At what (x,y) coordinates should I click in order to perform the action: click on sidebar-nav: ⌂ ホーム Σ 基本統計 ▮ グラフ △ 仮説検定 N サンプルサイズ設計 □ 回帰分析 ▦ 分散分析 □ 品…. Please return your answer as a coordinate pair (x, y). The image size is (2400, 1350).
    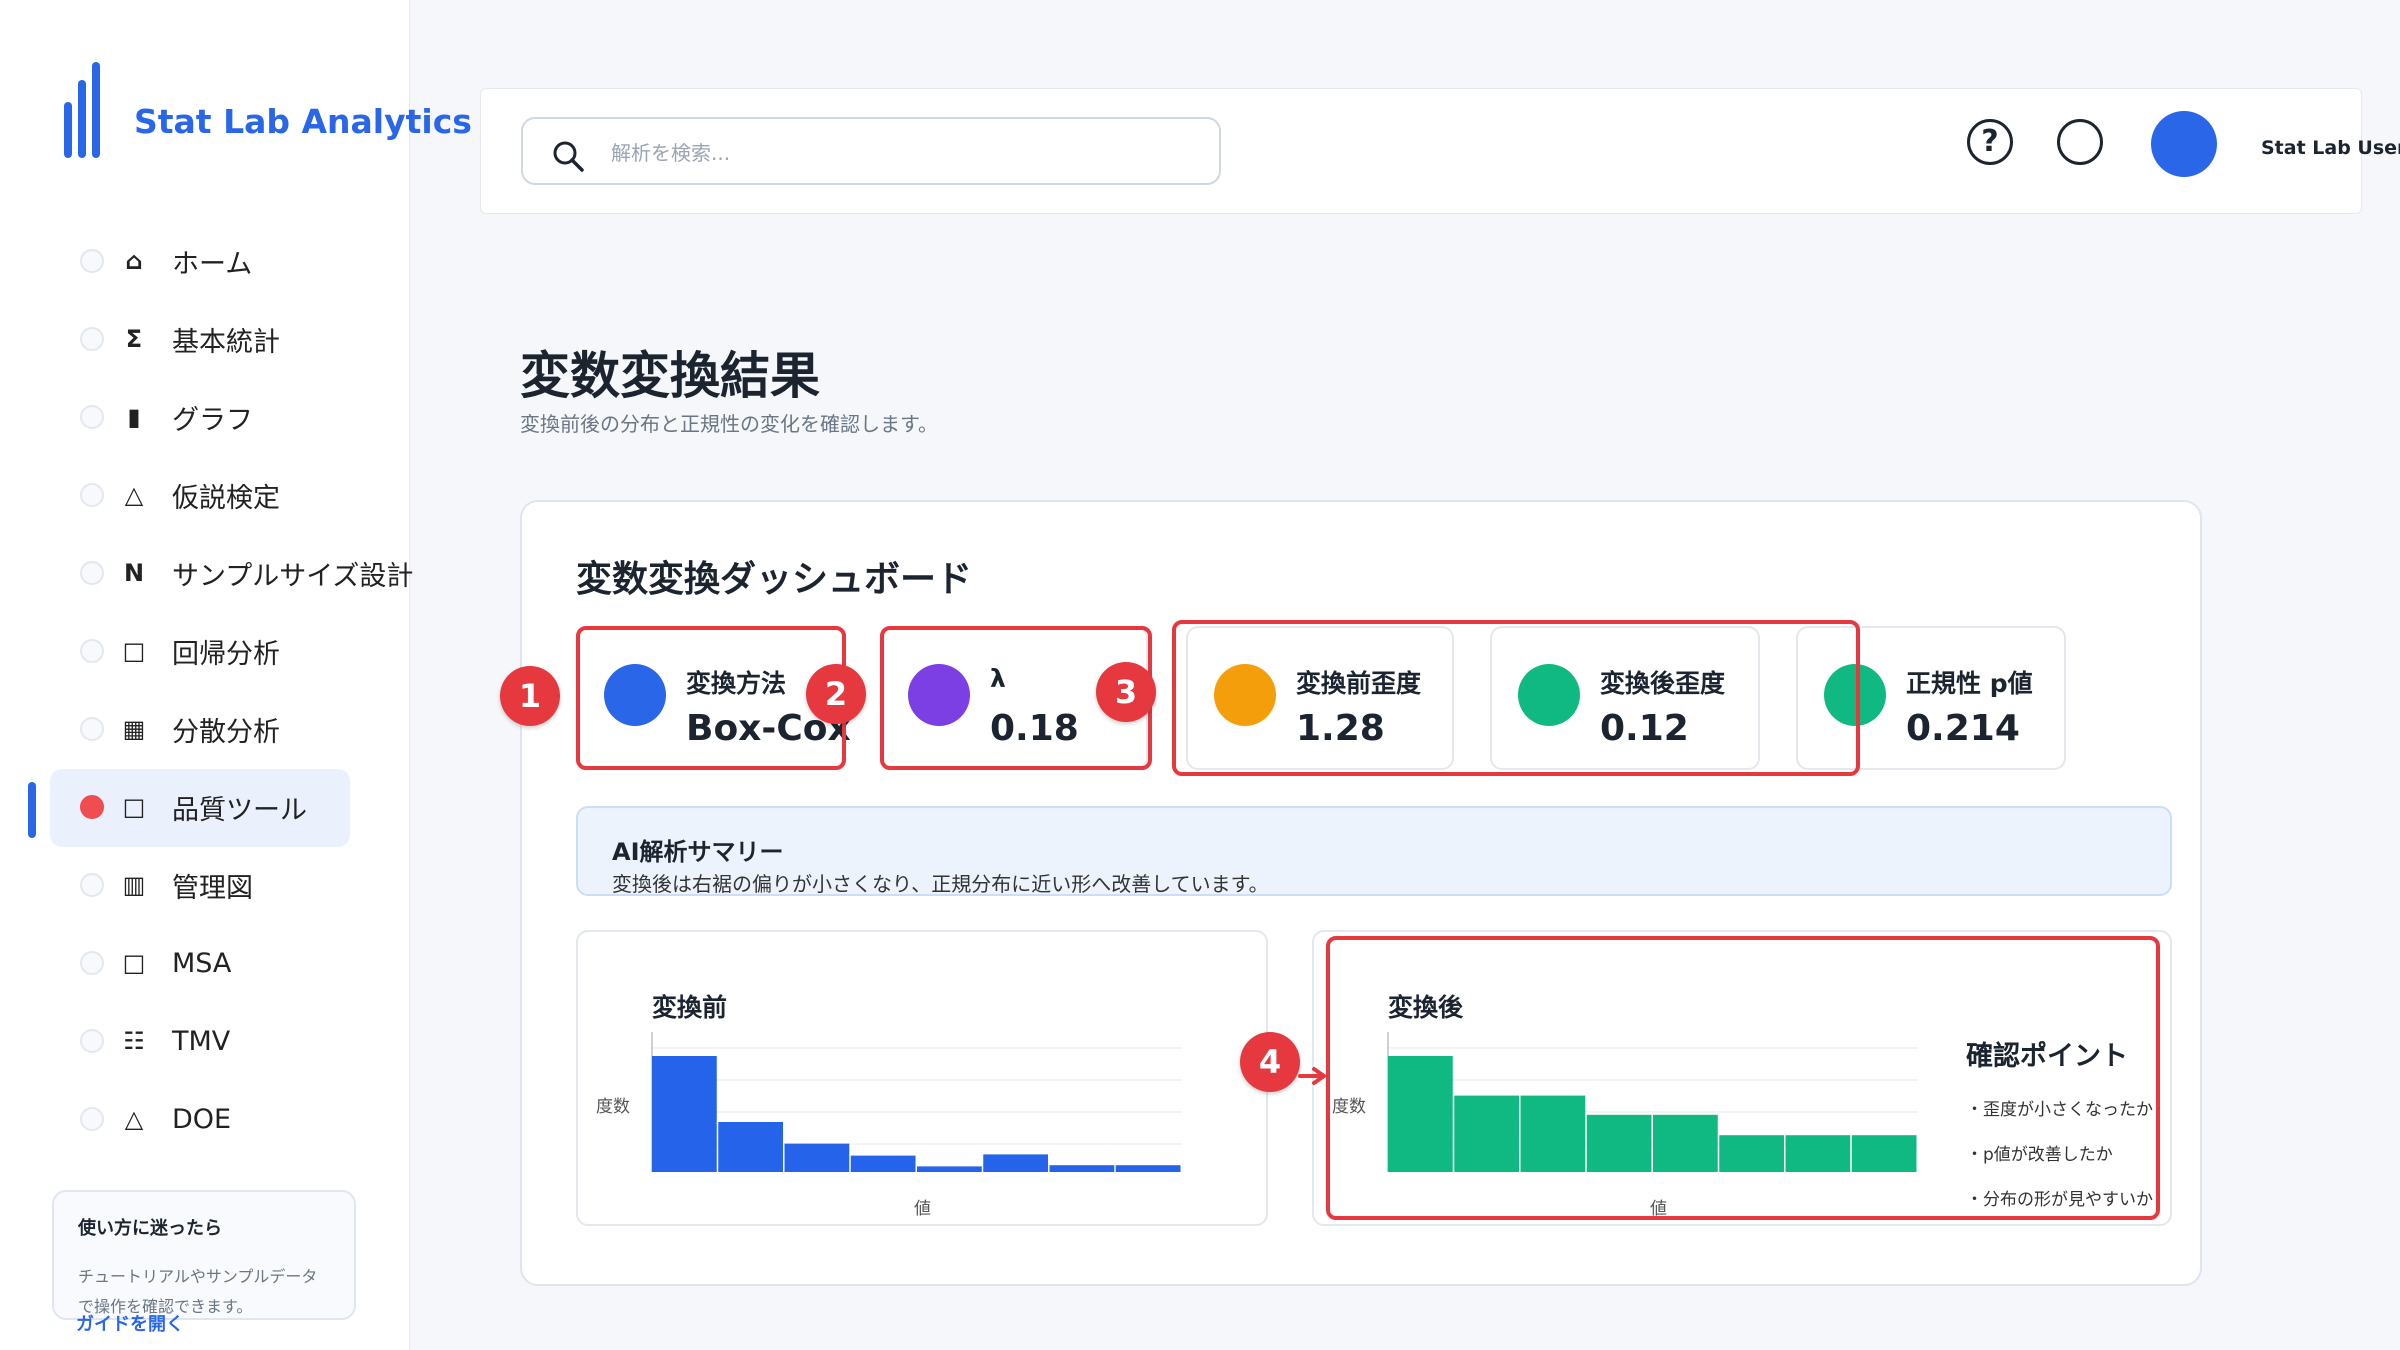
    Looking at the image, I should click on (230, 690).